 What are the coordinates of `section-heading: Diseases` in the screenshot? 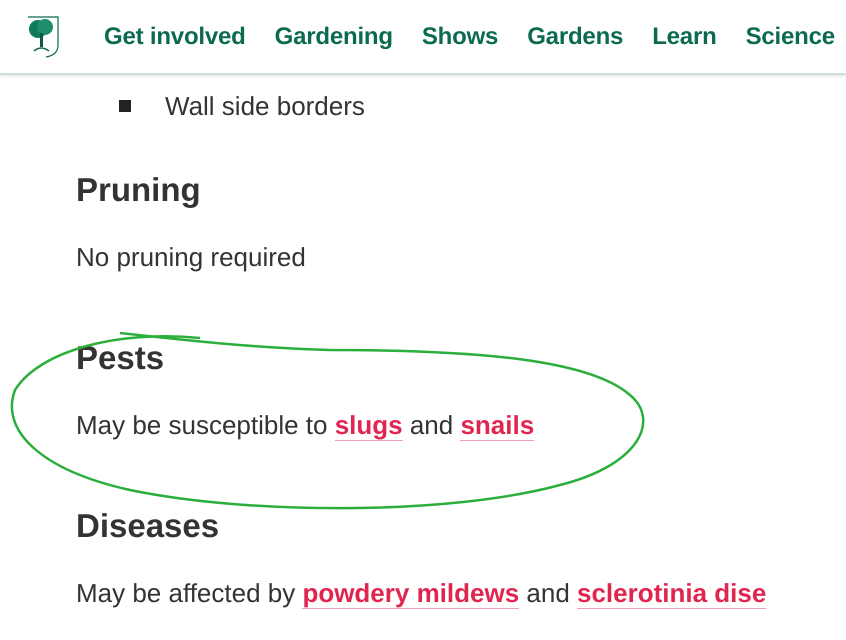 It's located at (148, 525).